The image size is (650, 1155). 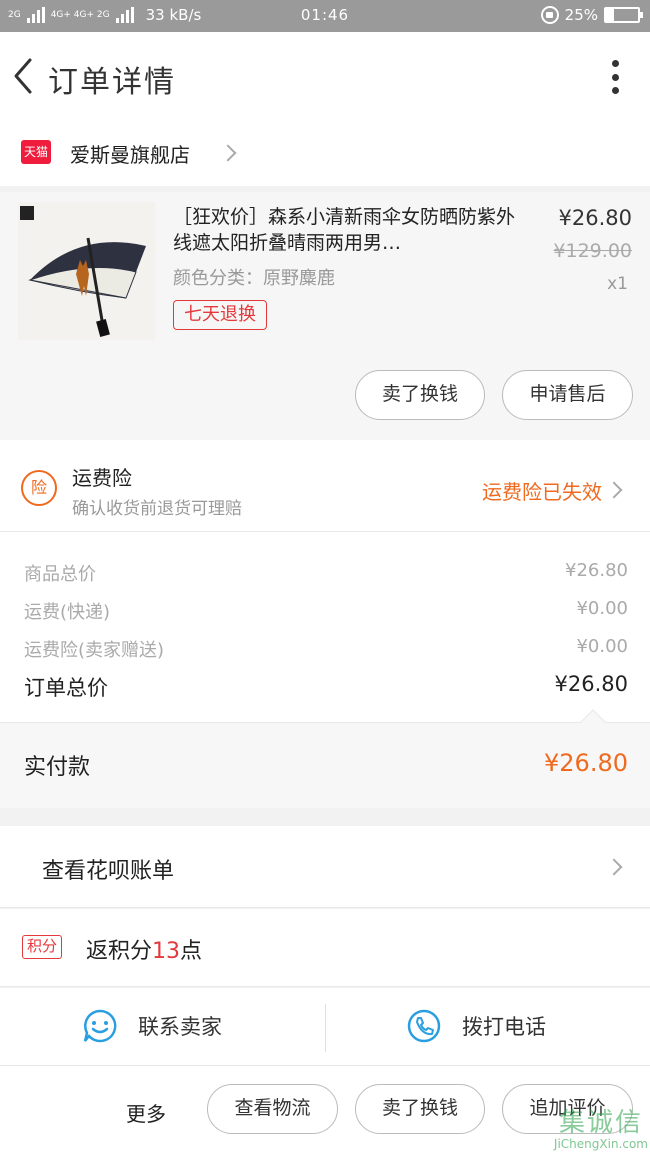 What do you see at coordinates (424, 1026) in the screenshot?
I see `phone-icon` at bounding box center [424, 1026].